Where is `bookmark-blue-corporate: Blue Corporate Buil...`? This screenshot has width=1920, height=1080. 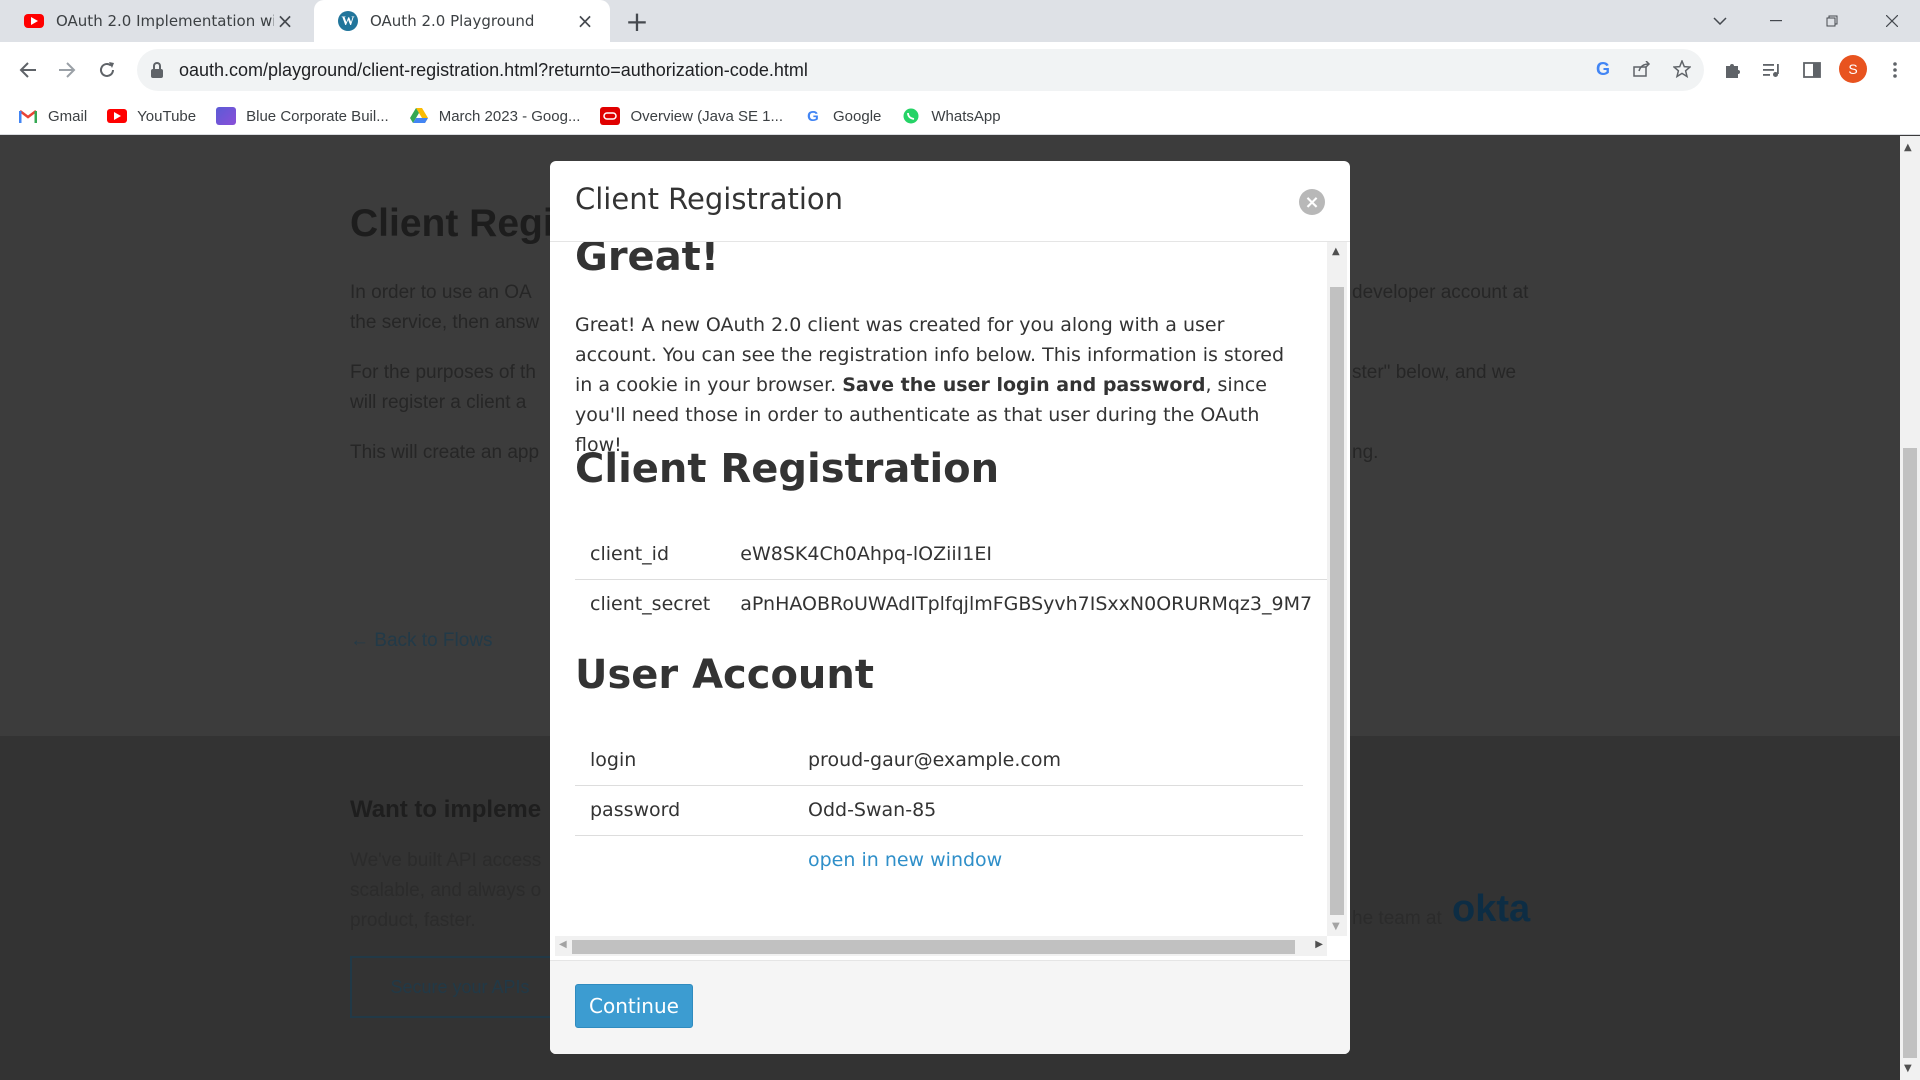 bookmark-blue-corporate: Blue Corporate Buil... is located at coordinates (302, 116).